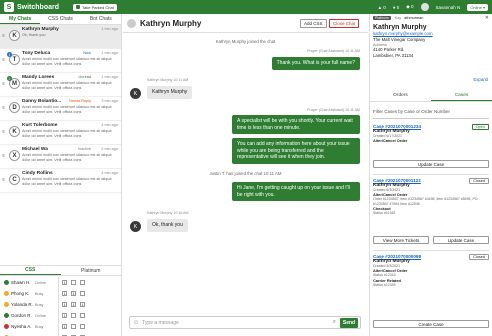  What do you see at coordinates (73, 293) in the screenshot?
I see `agent-chat-counts: 11` at bounding box center [73, 293].